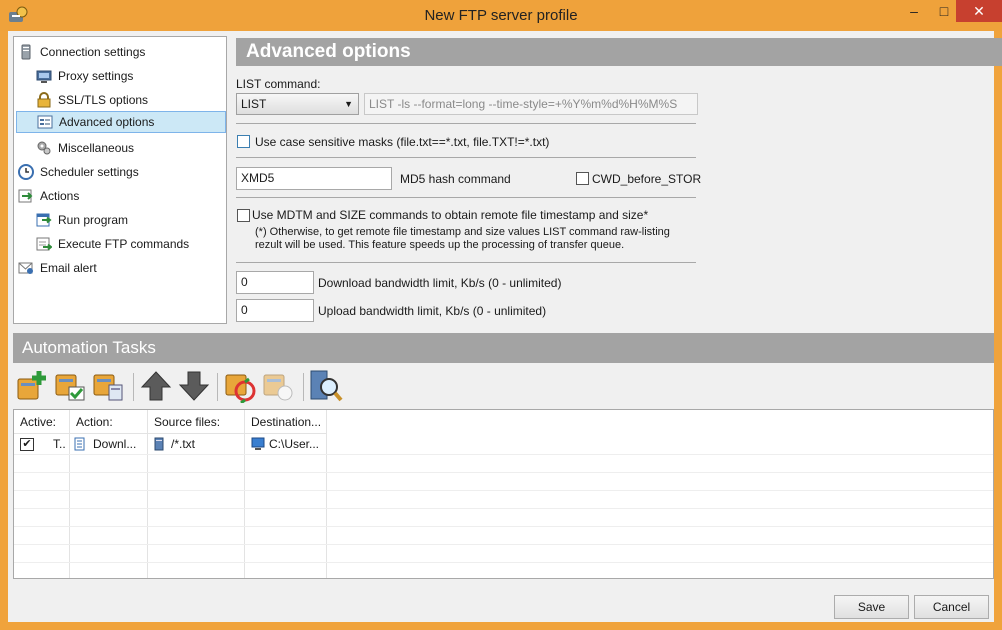 This screenshot has height=630, width=1002. What do you see at coordinates (59, 444) in the screenshot?
I see `task-type-cell: T..` at bounding box center [59, 444].